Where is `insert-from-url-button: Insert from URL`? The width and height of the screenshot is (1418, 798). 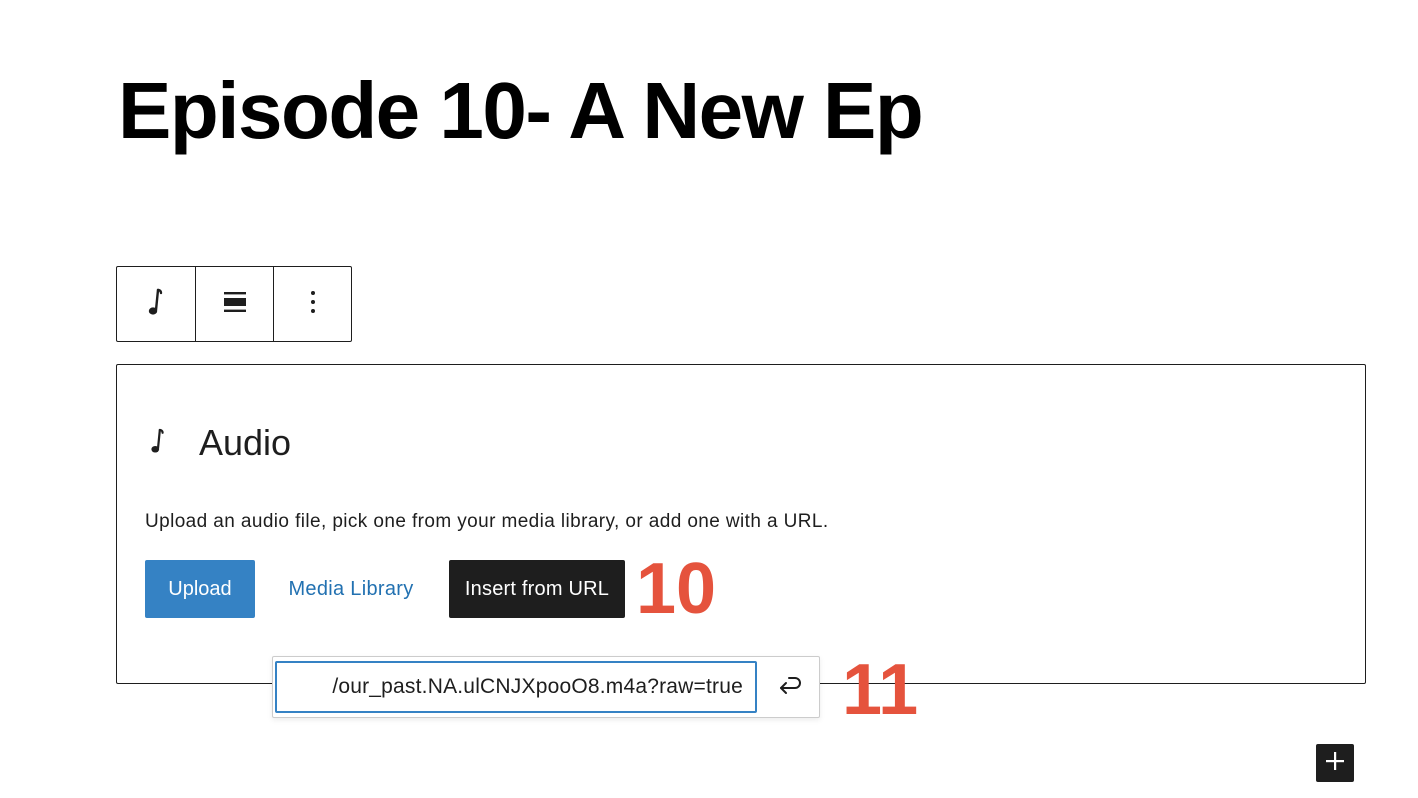
insert-from-url-button: Insert from URL is located at coordinates (537, 589).